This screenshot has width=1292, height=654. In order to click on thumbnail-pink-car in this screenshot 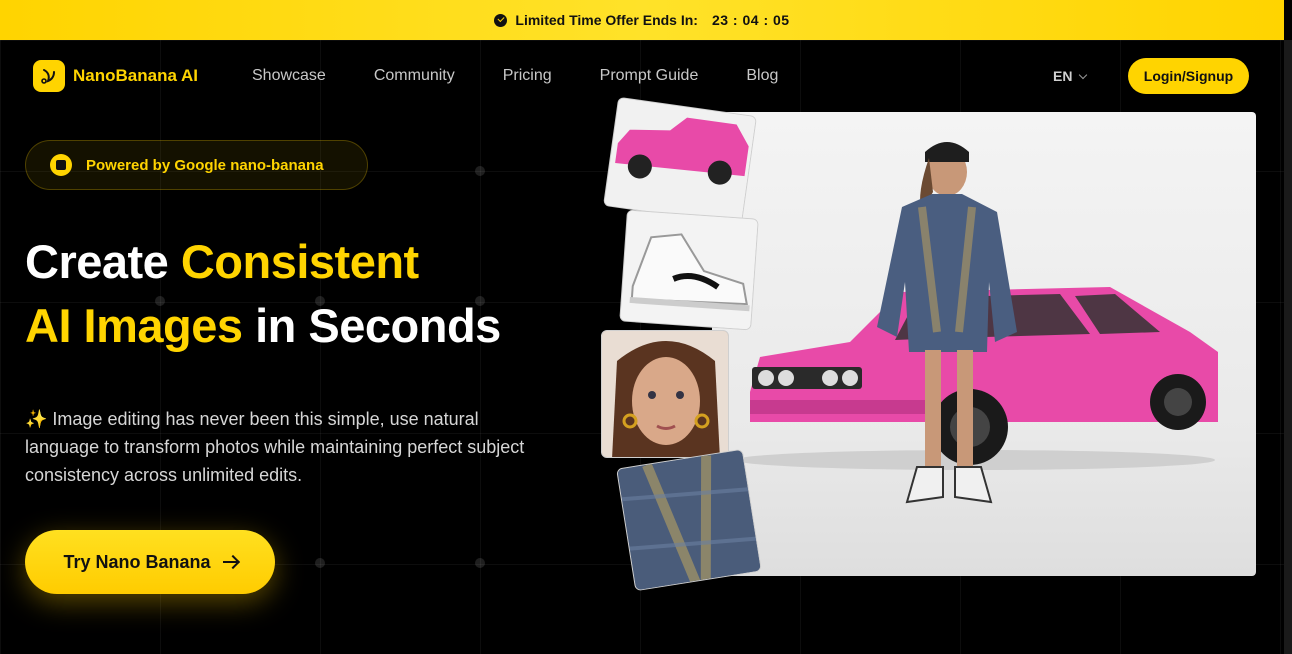, I will do `click(680, 161)`.